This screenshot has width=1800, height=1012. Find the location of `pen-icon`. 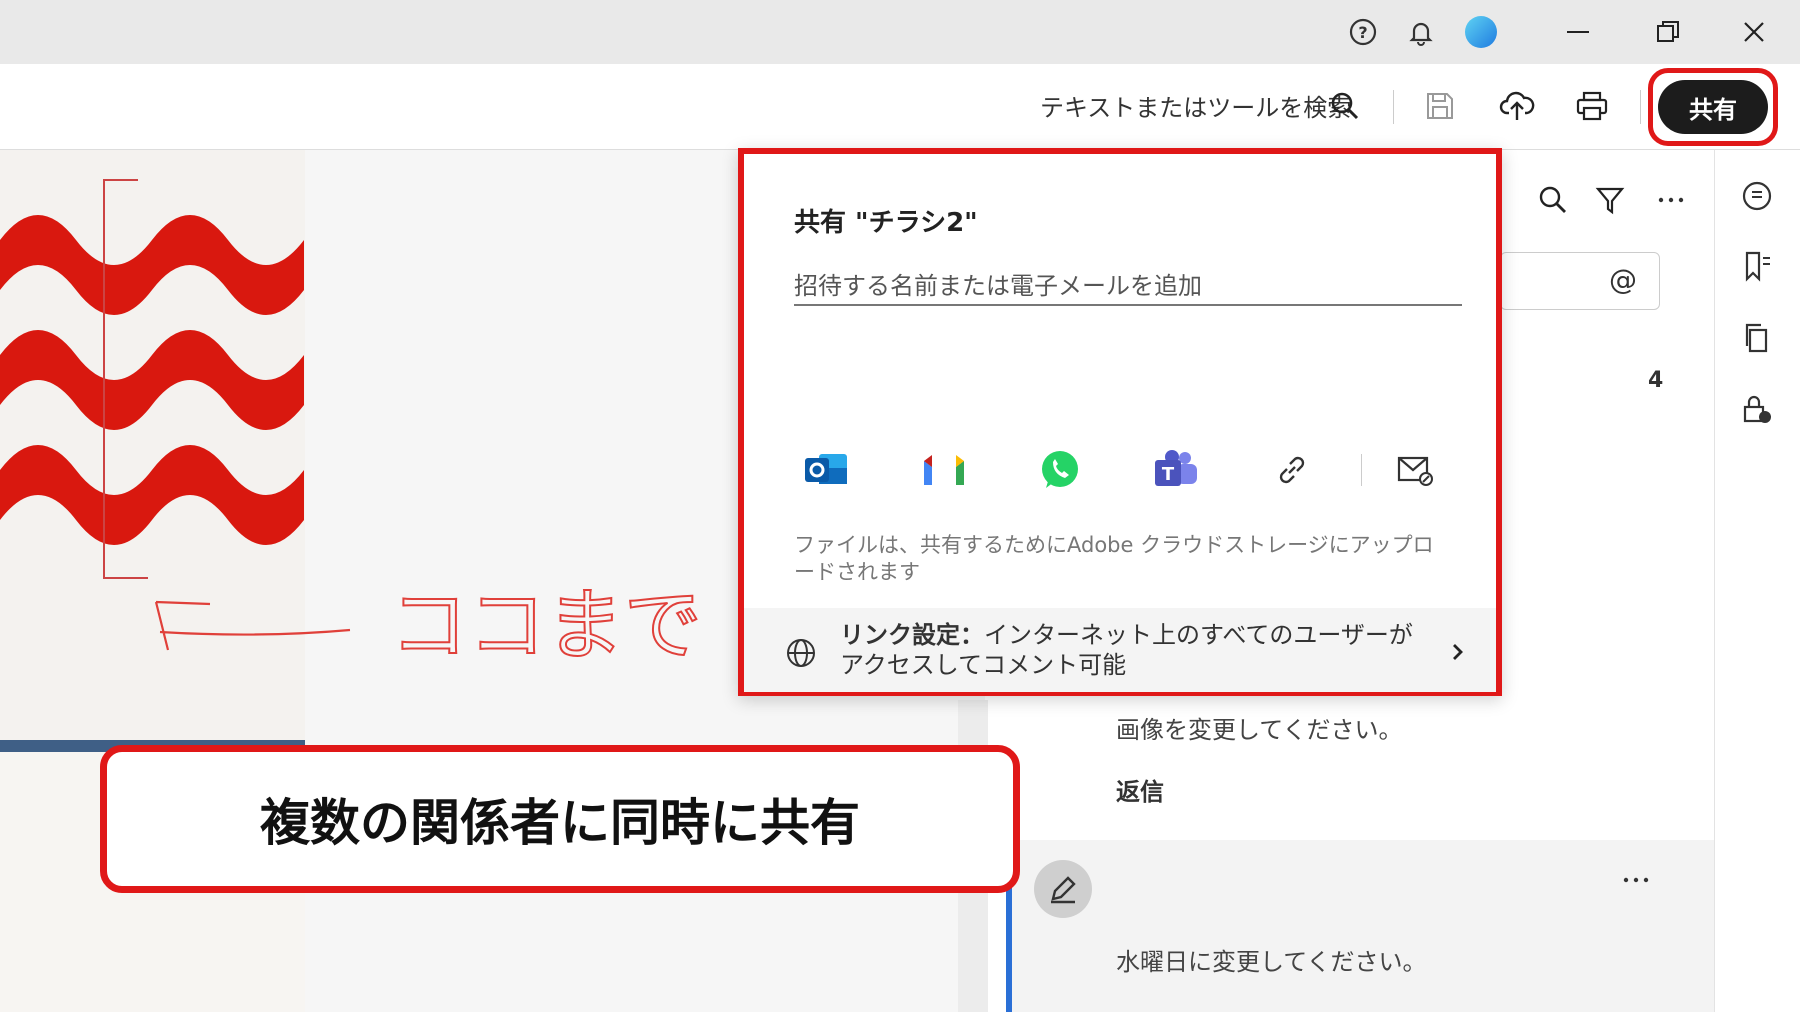

pen-icon is located at coordinates (1063, 890).